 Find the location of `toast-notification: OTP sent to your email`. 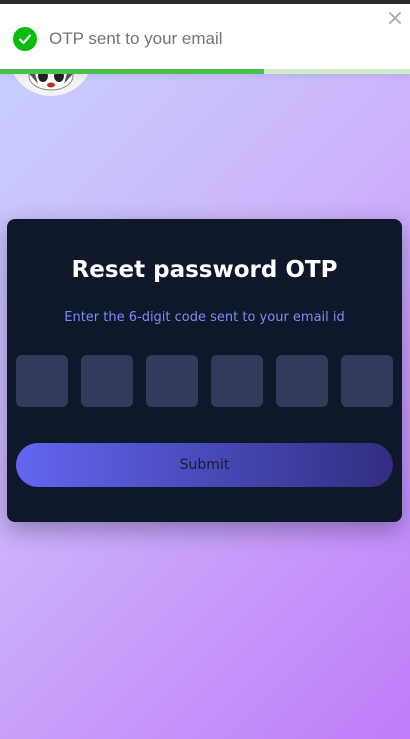

toast-notification: OTP sent to your email is located at coordinates (205, 39).